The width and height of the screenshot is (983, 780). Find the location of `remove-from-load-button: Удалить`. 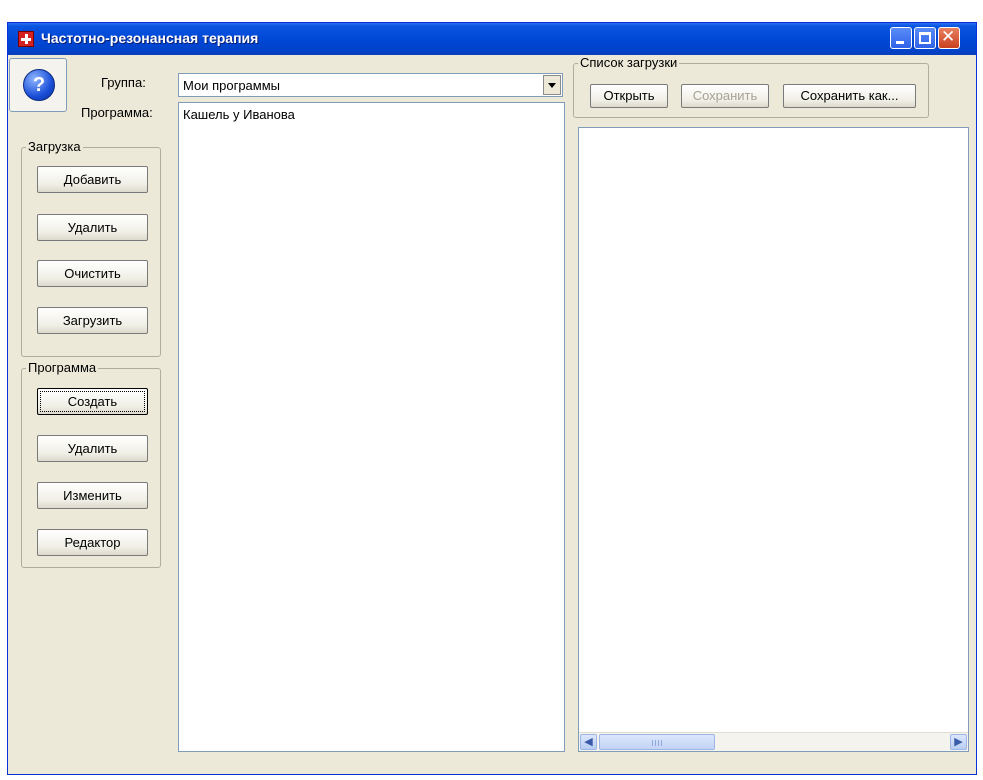

remove-from-load-button: Удалить is located at coordinates (92, 227).